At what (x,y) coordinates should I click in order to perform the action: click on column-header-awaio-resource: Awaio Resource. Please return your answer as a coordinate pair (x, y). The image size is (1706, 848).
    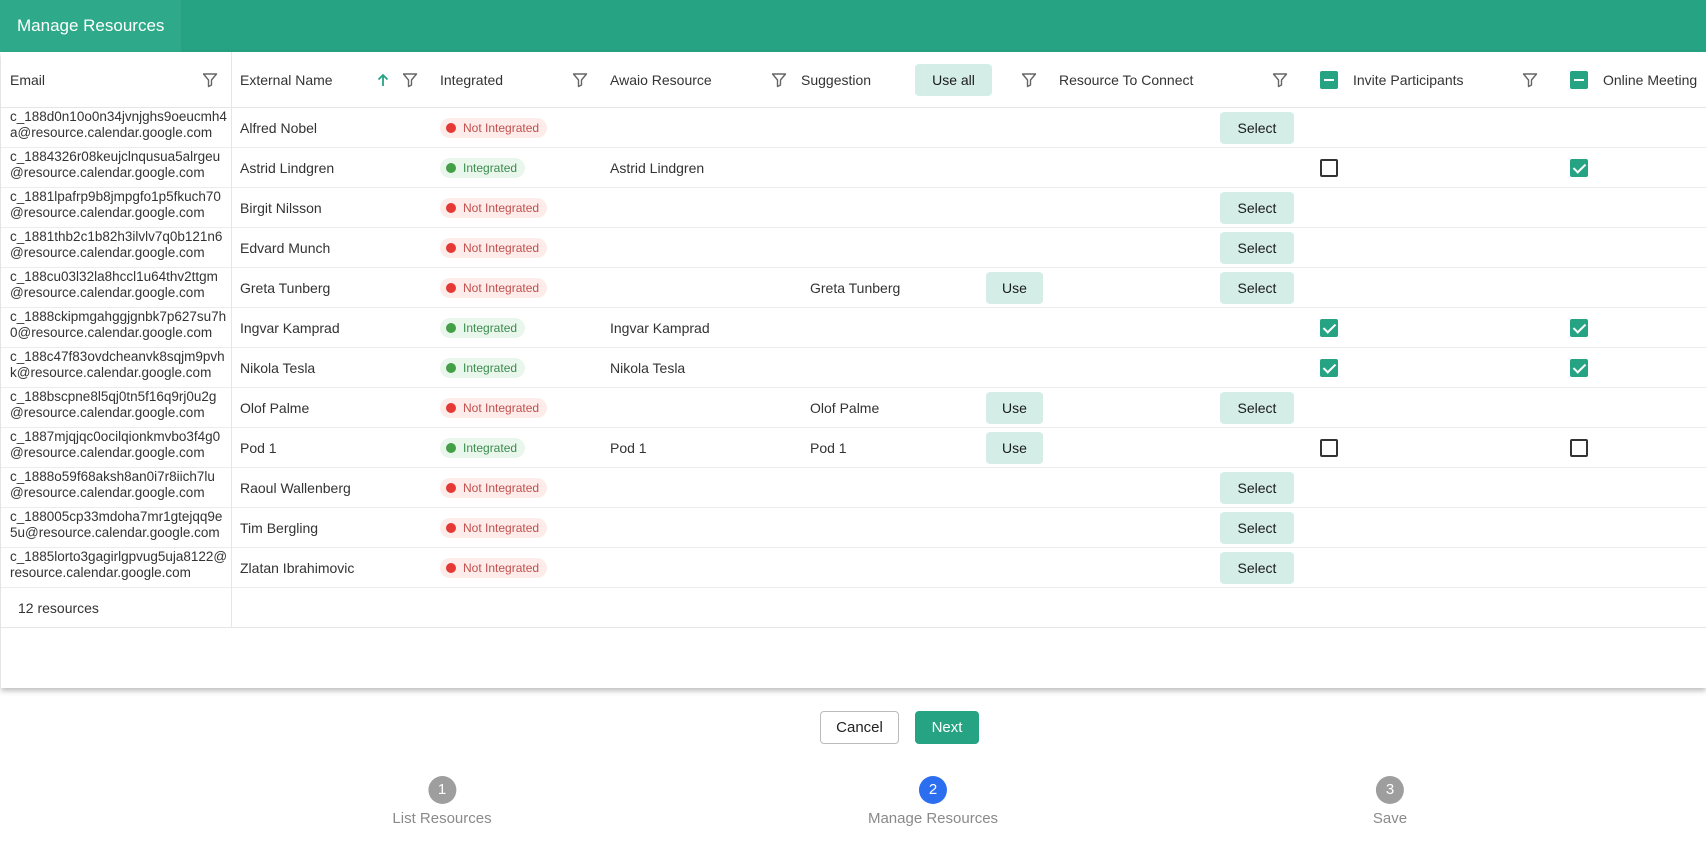
    Looking at the image, I should click on (661, 79).